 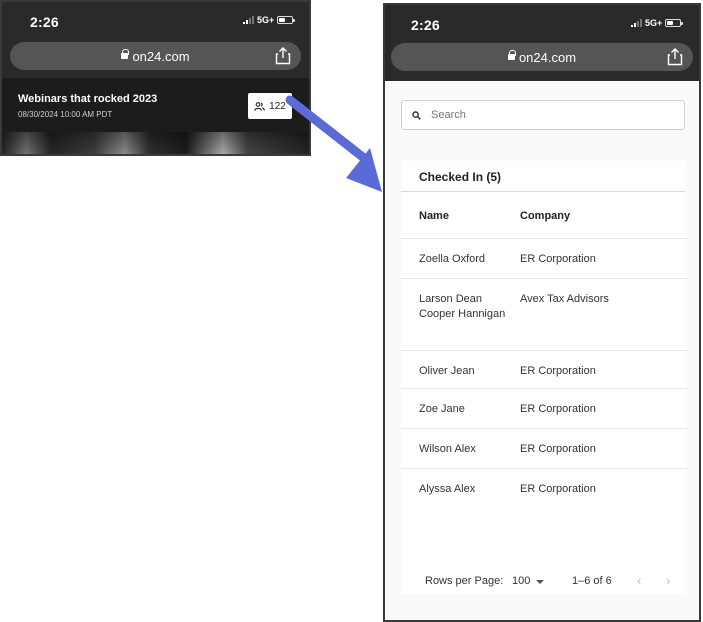 What do you see at coordinates (462, 306) in the screenshot?
I see `row-name: Larson Dean Cooper Hannigan` at bounding box center [462, 306].